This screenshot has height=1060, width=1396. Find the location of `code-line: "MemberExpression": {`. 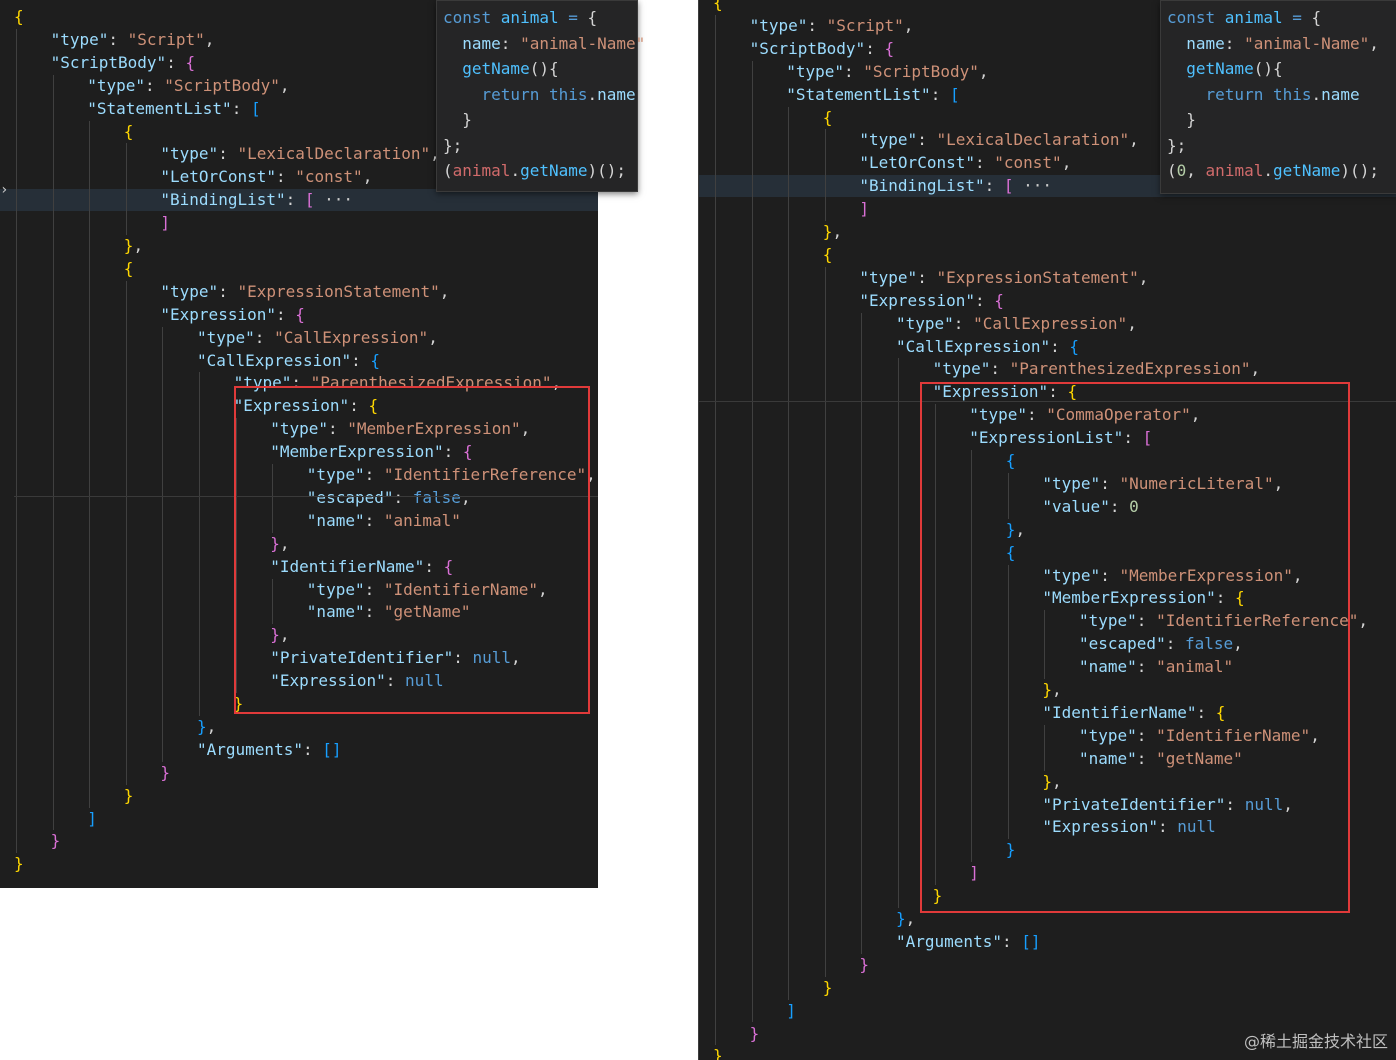

code-line: "MemberExpression": { is located at coordinates (1047, 598).